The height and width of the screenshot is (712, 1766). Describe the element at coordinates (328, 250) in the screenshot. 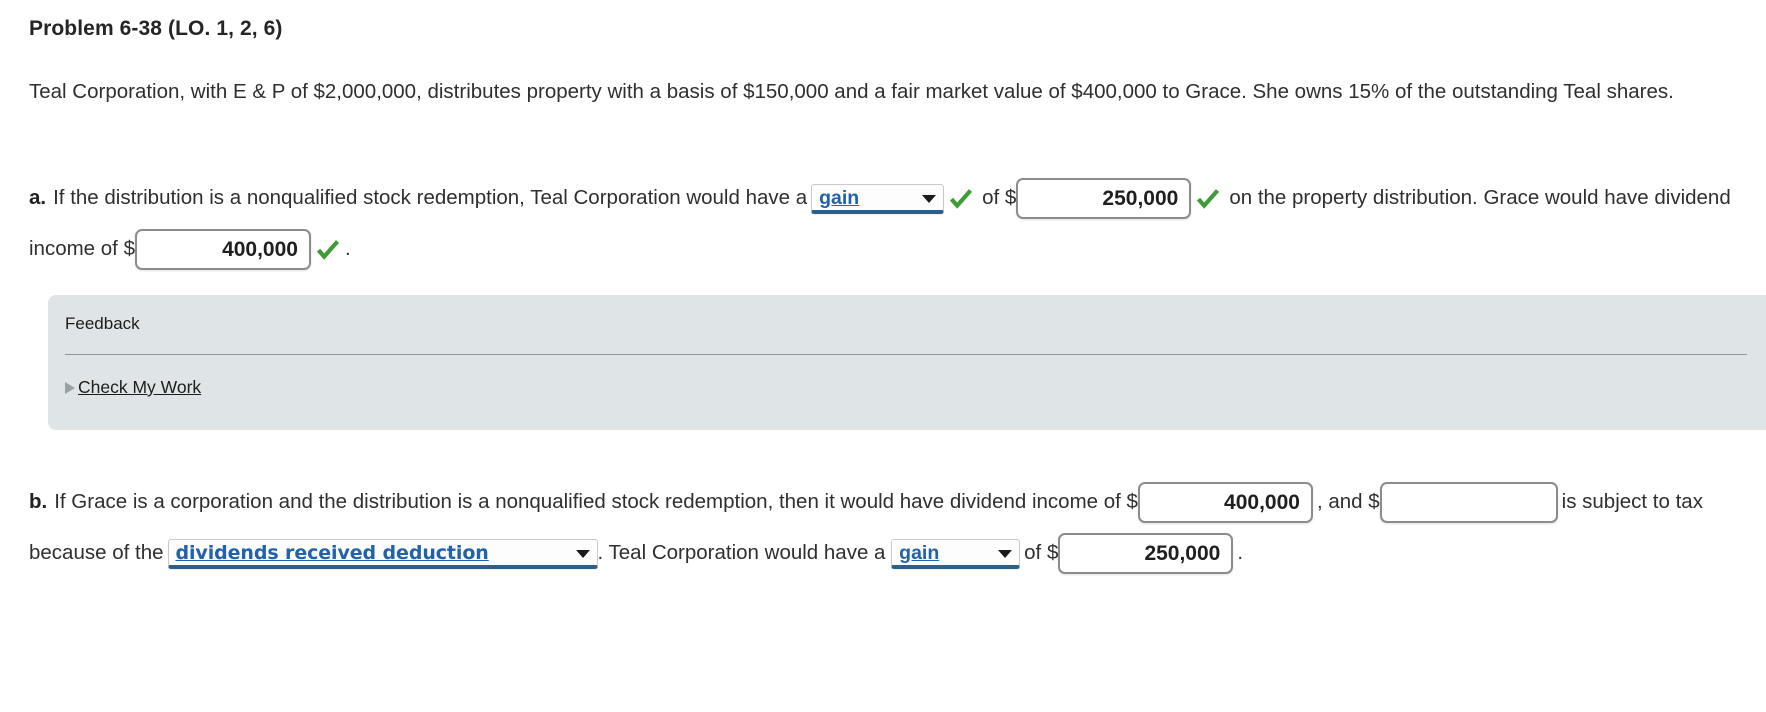

I see `part-a-dividend-check-icon` at that location.